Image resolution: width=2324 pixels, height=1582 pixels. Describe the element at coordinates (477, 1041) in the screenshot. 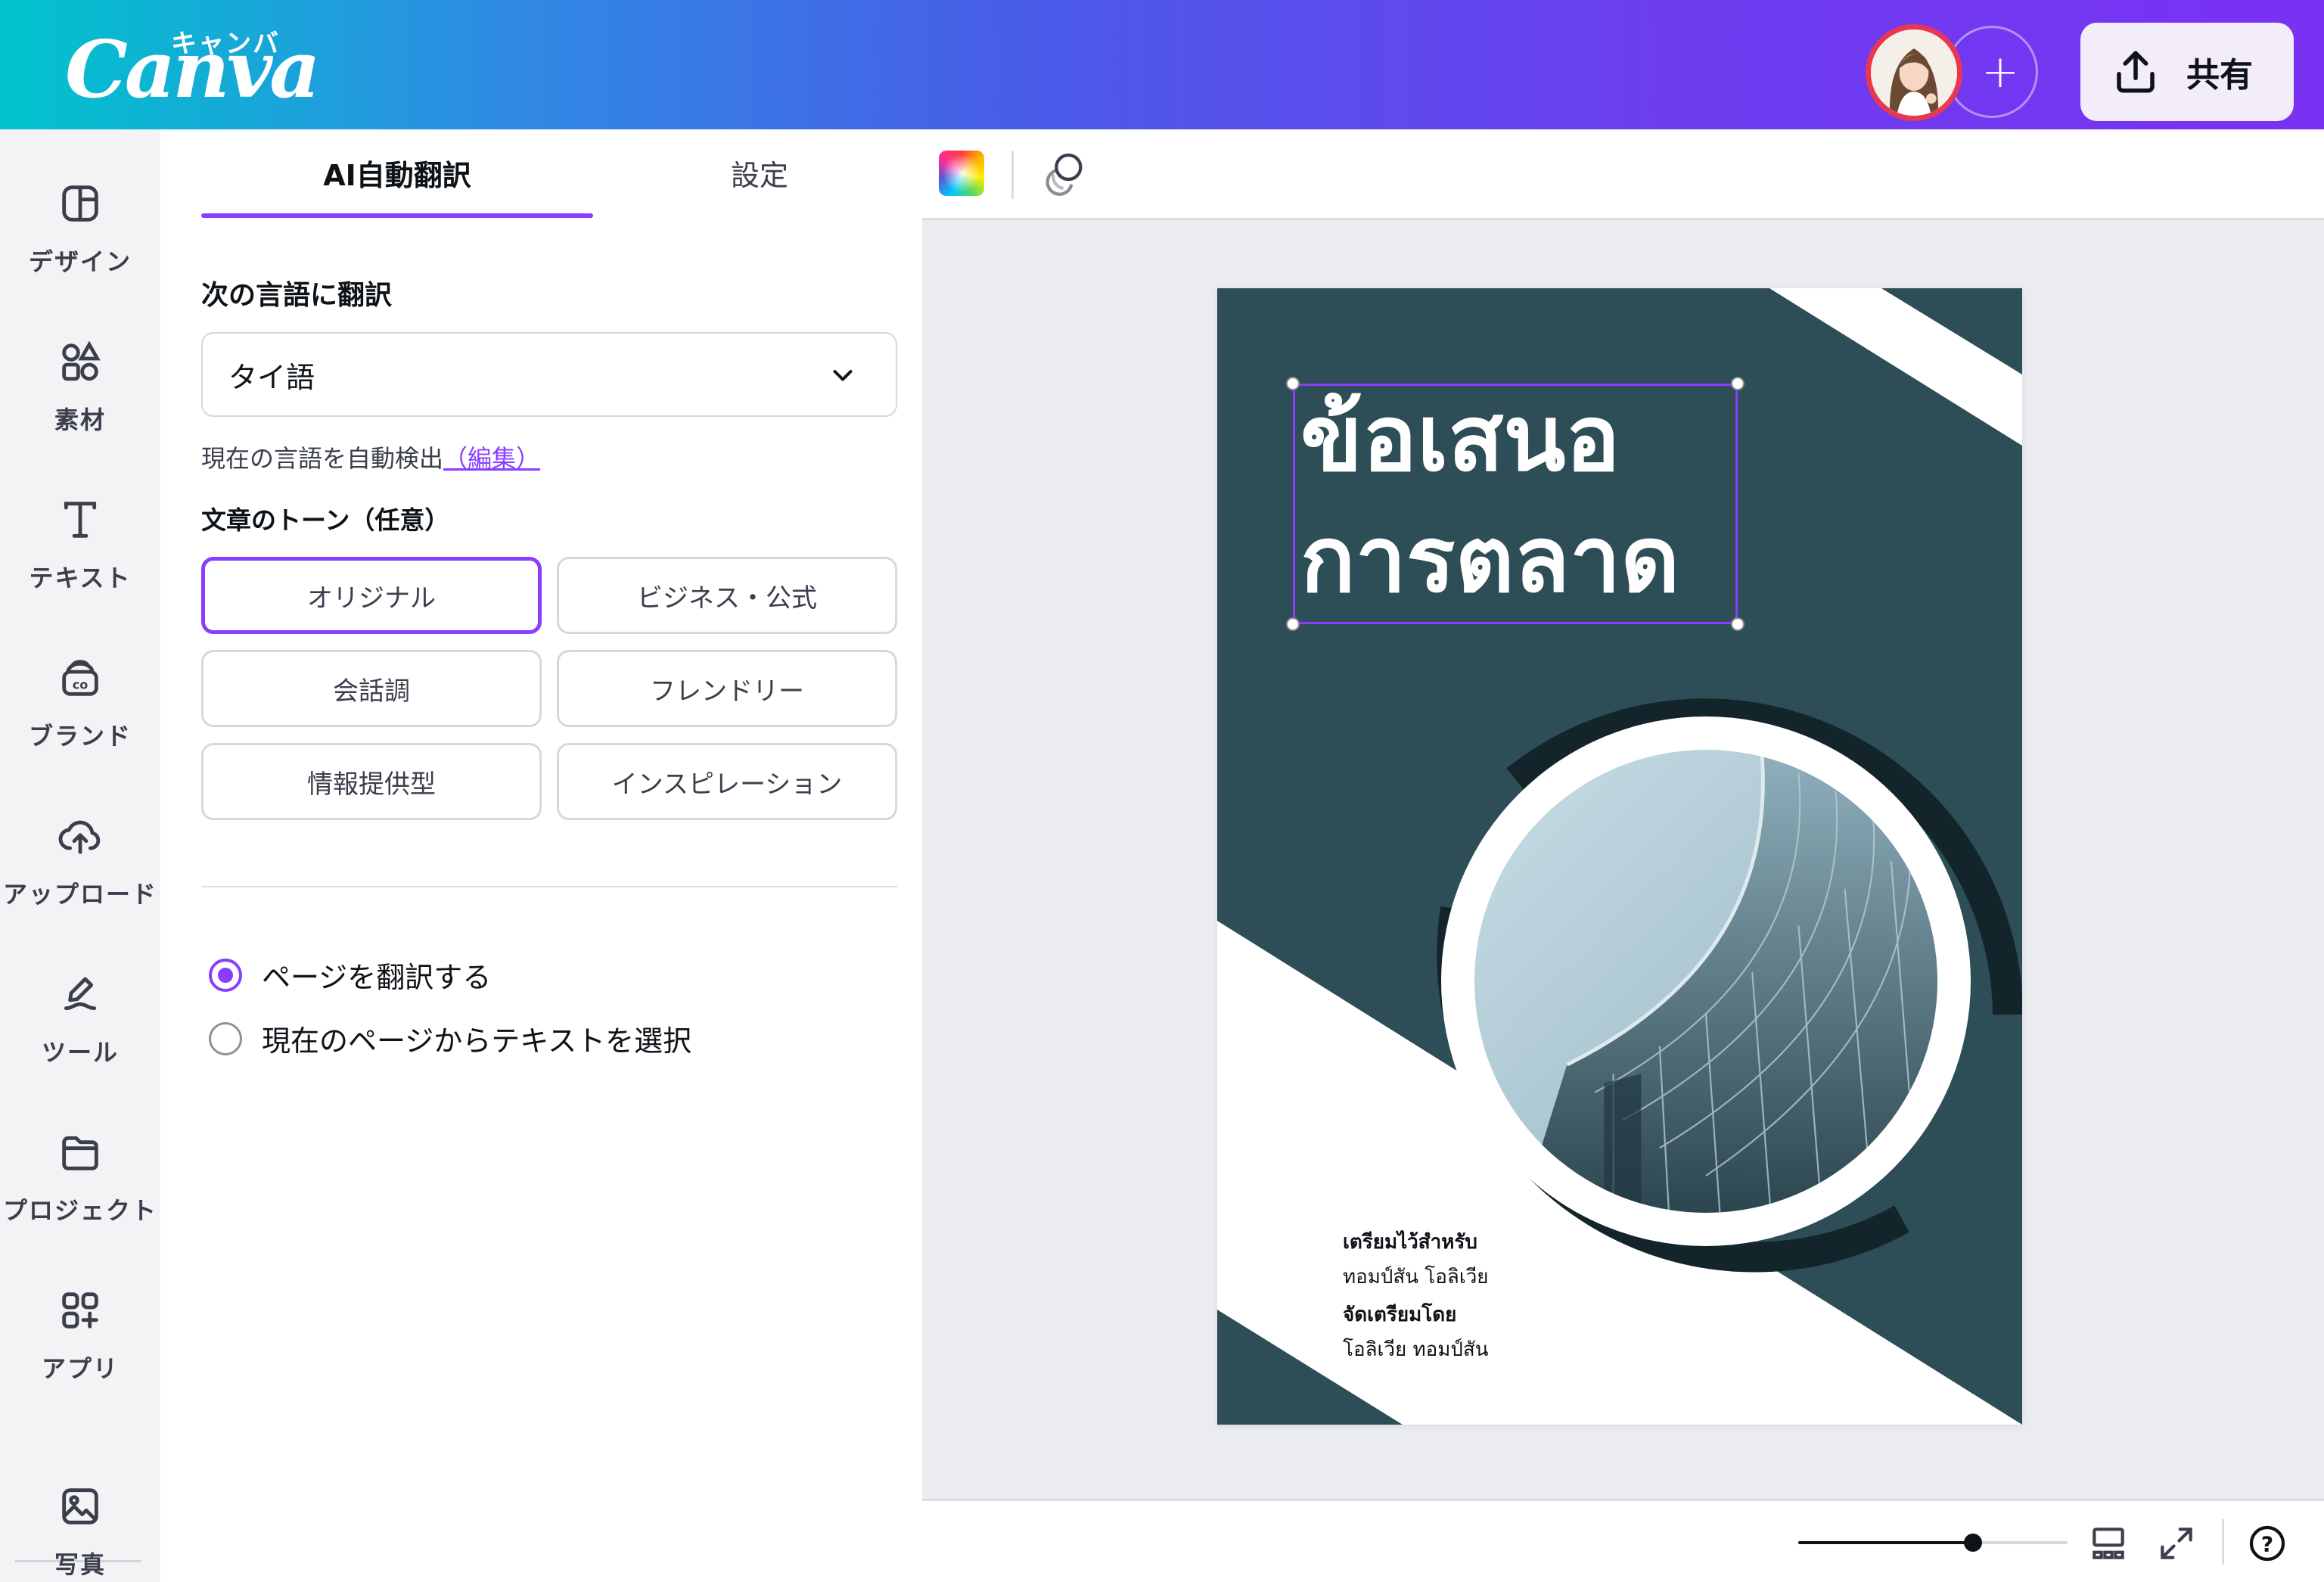

I see `radio-label: 現在のページからテキストを選択` at that location.